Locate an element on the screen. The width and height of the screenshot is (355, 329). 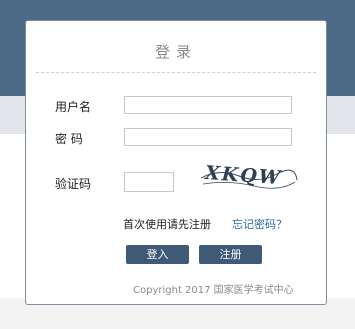
register-link: 首次使用请先注册 is located at coordinates (167, 224).